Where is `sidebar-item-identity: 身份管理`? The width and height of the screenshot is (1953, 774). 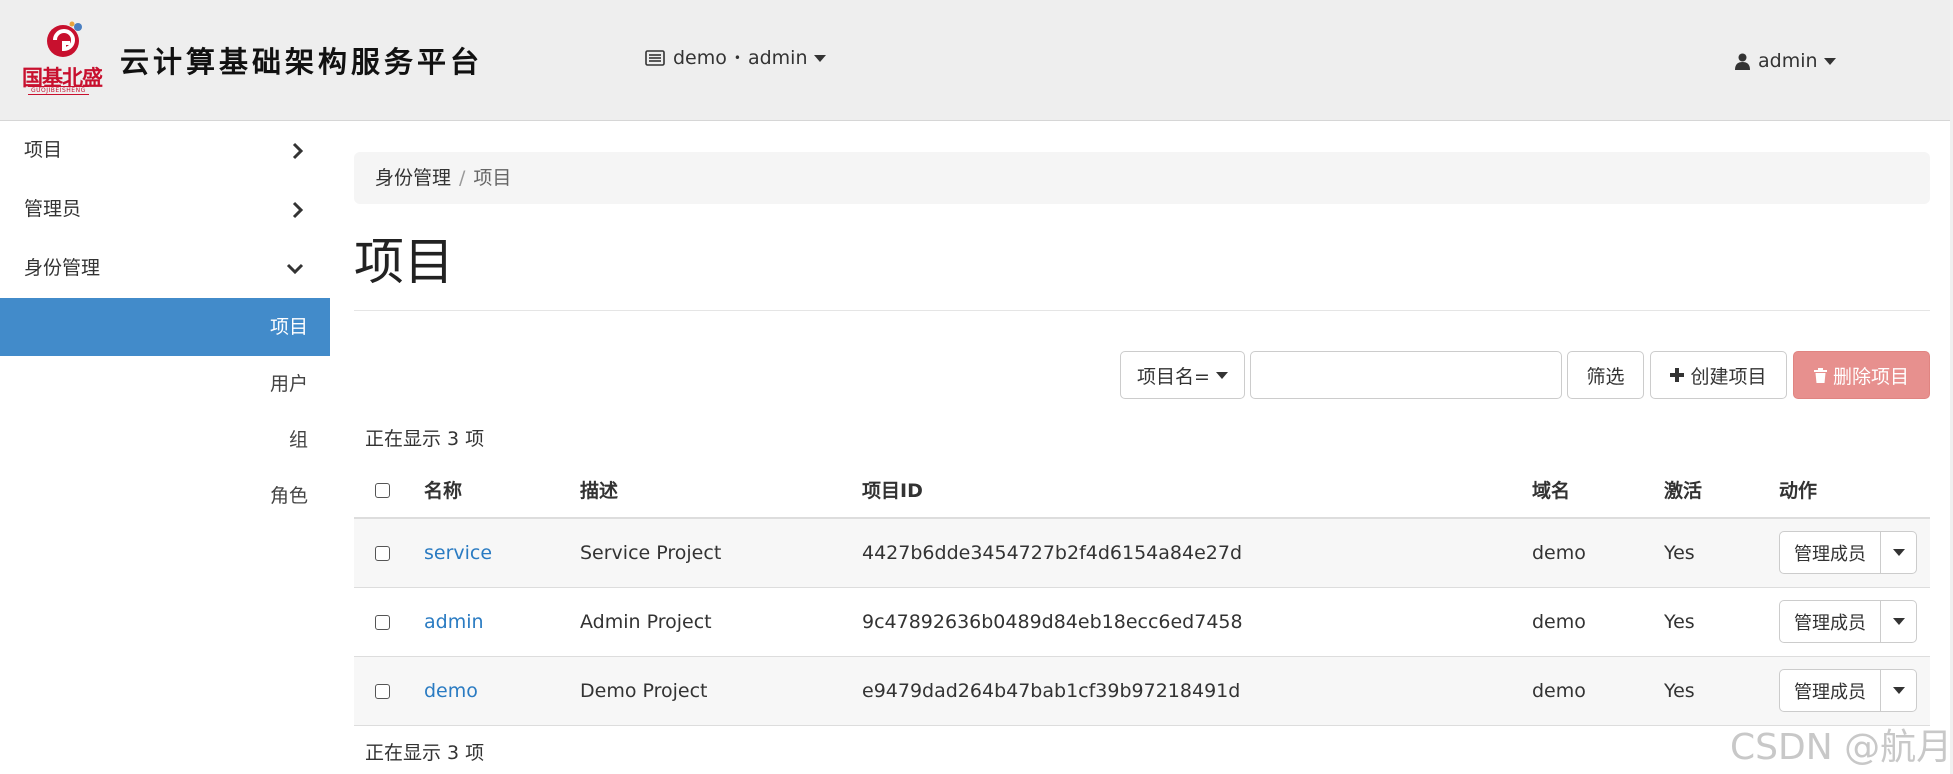 sidebar-item-identity: 身份管理 is located at coordinates (165, 268).